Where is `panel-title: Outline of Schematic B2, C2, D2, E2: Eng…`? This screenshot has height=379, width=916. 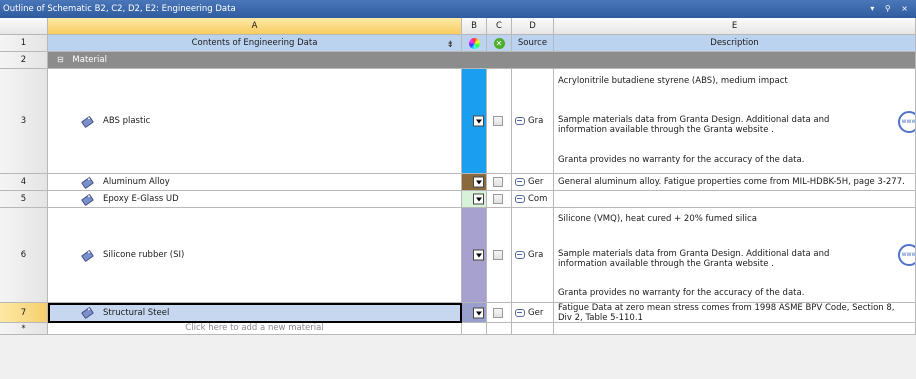
panel-title: Outline of Schematic B2, C2, D2, E2: Eng… is located at coordinates (119, 9).